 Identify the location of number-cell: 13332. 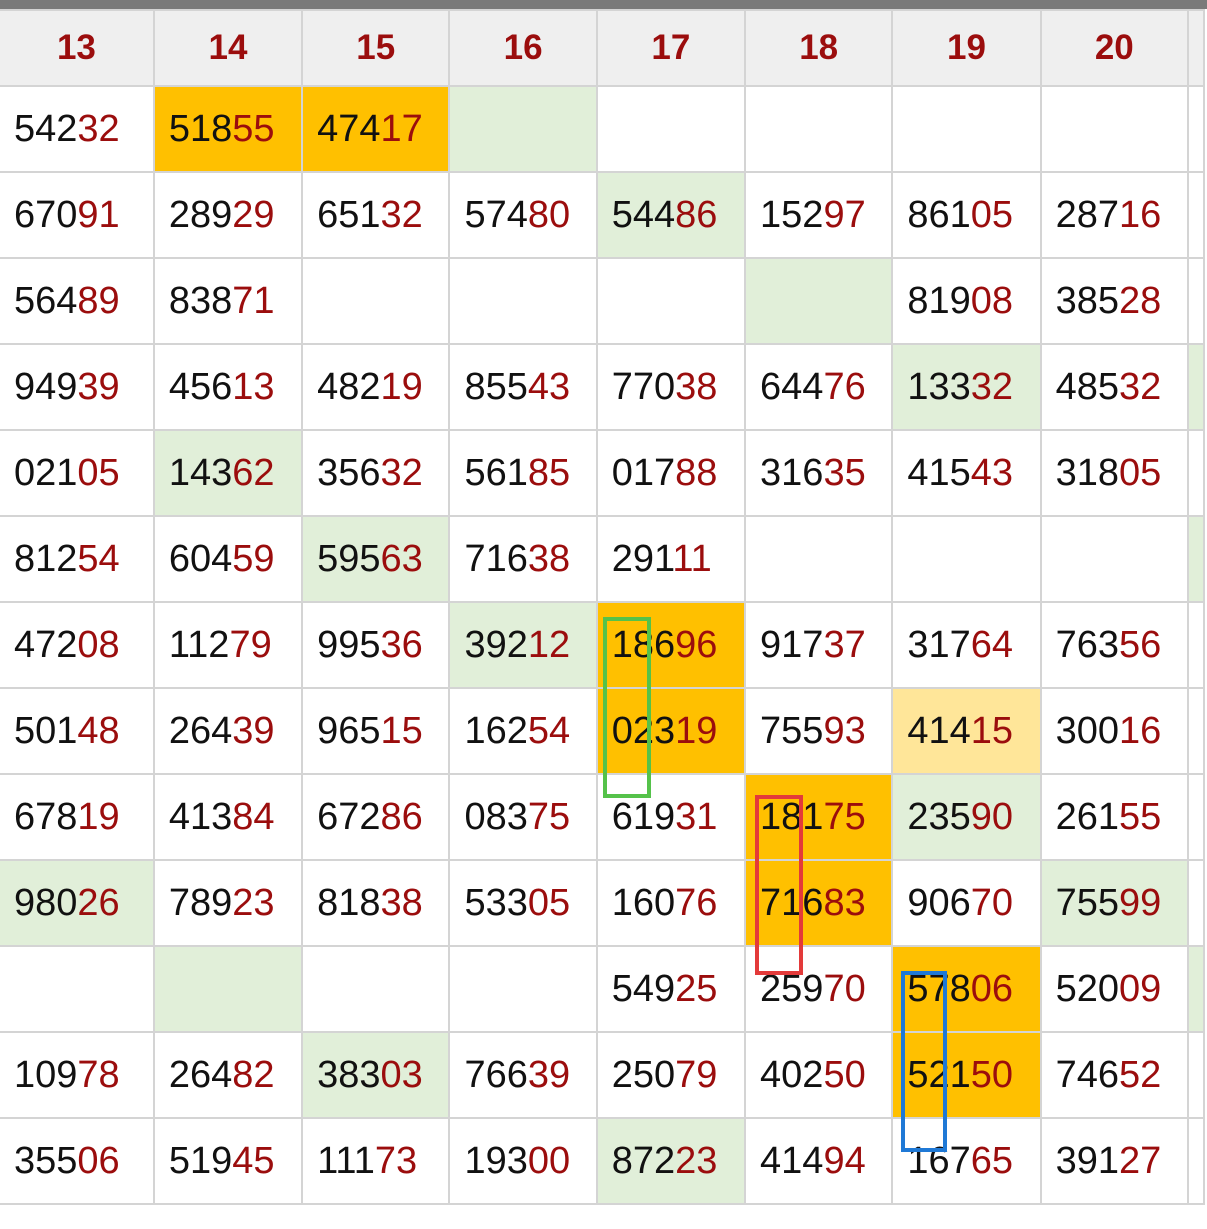
(966, 387).